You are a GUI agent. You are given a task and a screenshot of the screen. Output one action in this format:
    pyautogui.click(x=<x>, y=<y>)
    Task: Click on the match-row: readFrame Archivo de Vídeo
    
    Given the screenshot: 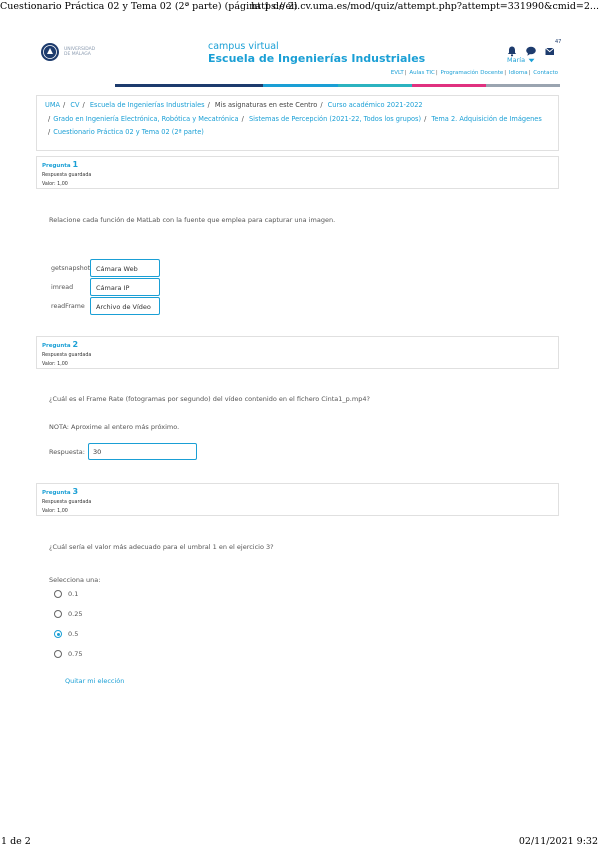 What is the action you would take?
    pyautogui.click(x=105, y=306)
    